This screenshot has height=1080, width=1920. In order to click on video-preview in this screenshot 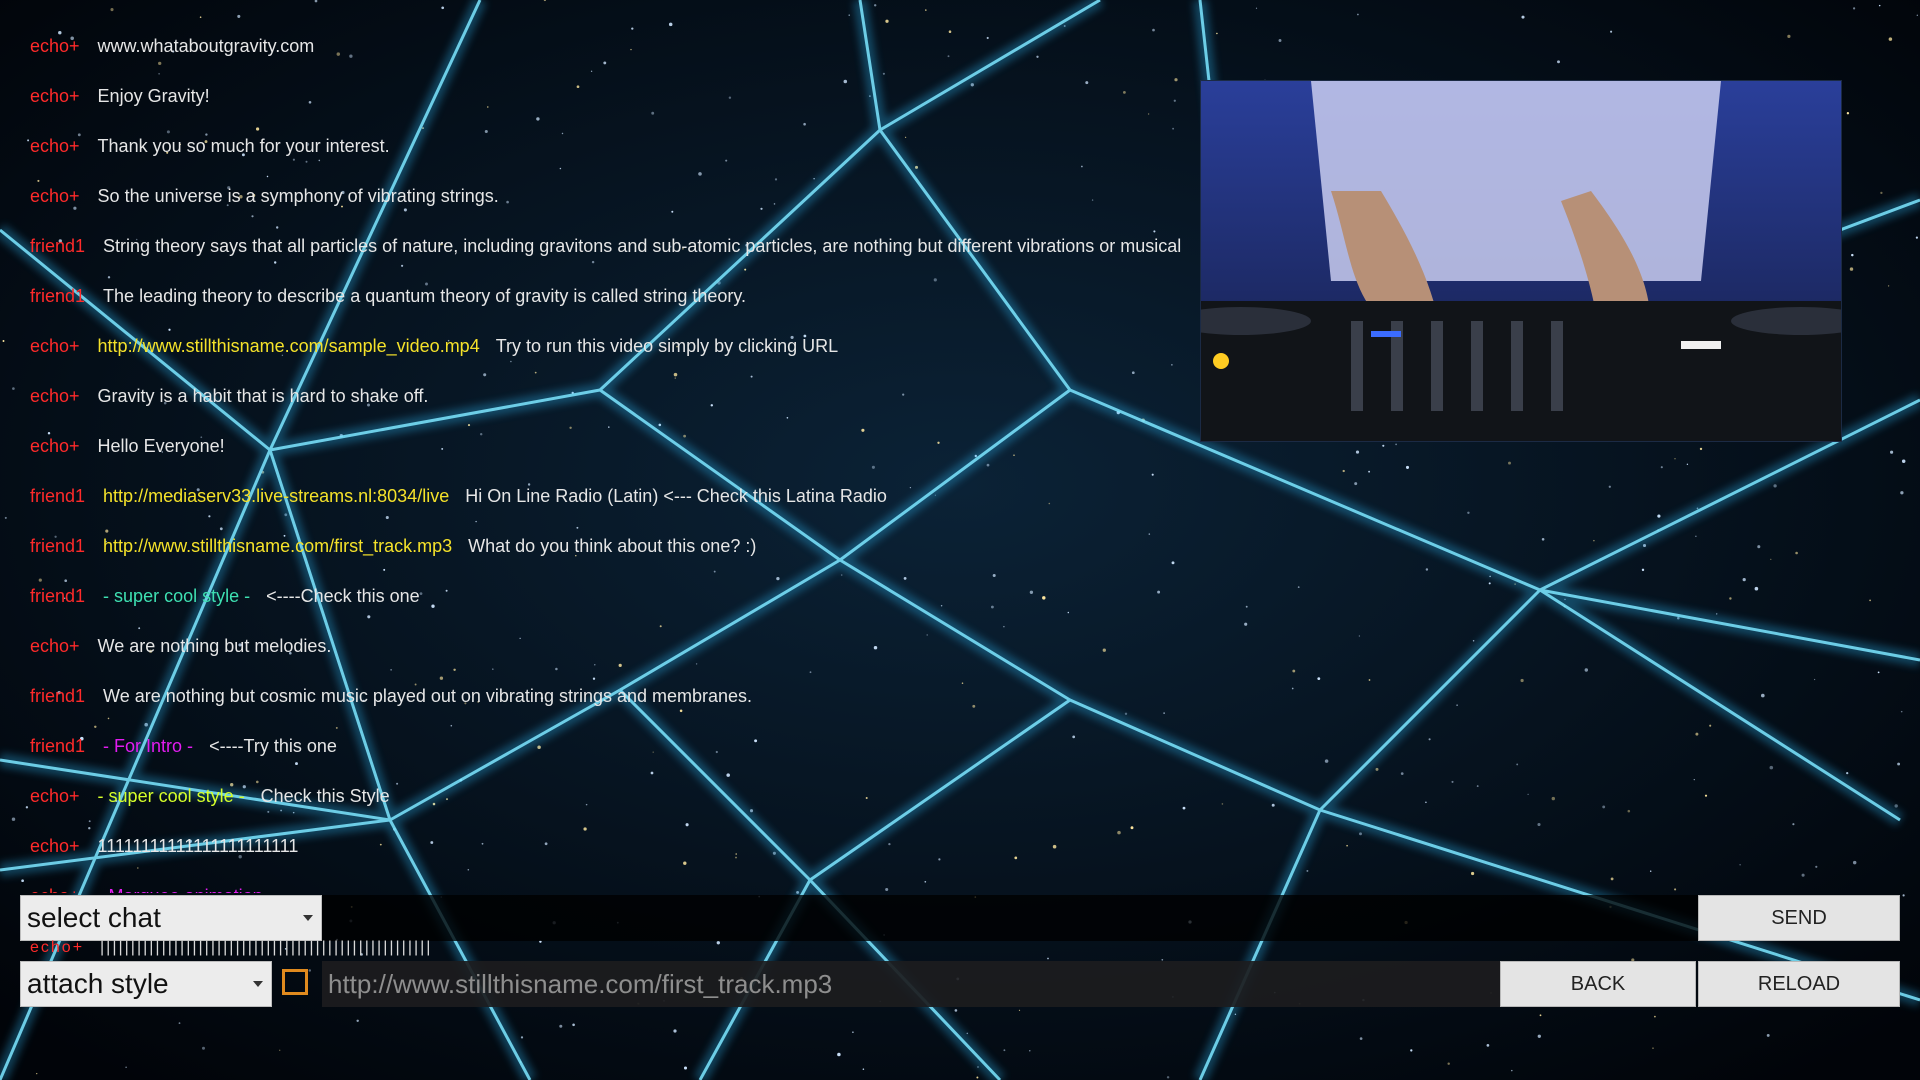, I will do `click(1521, 261)`.